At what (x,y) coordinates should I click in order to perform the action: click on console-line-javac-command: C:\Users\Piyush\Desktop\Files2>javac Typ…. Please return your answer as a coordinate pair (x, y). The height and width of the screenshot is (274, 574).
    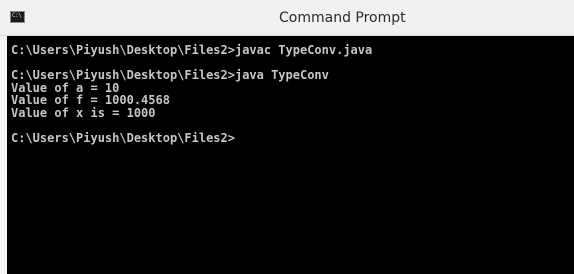
    Looking at the image, I should click on (192, 50).